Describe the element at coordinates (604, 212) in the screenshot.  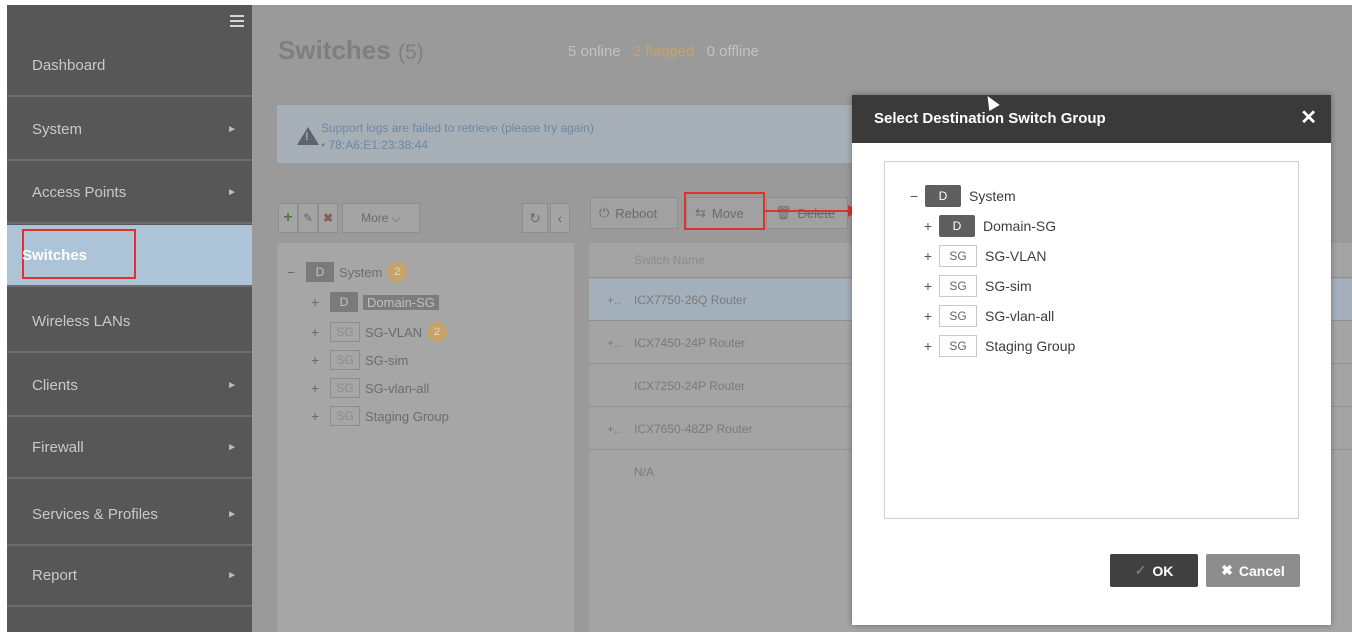
I see `power-icon: ⏻` at that location.